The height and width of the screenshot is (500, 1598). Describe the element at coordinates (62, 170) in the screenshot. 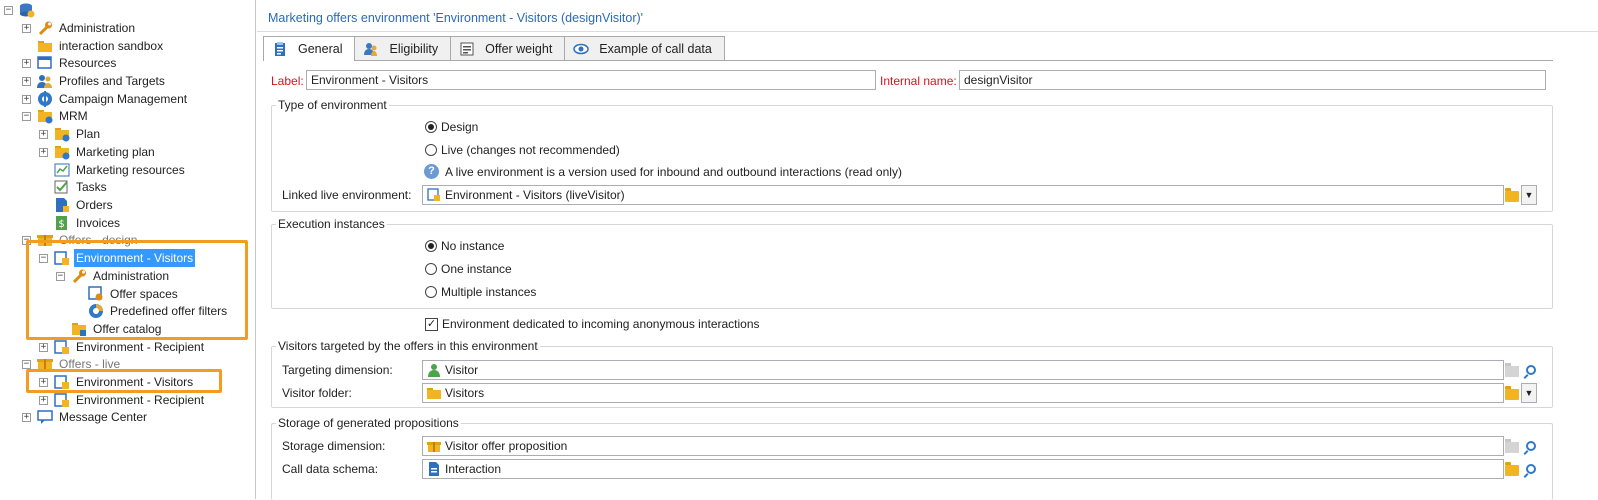

I see `chart-icon` at that location.